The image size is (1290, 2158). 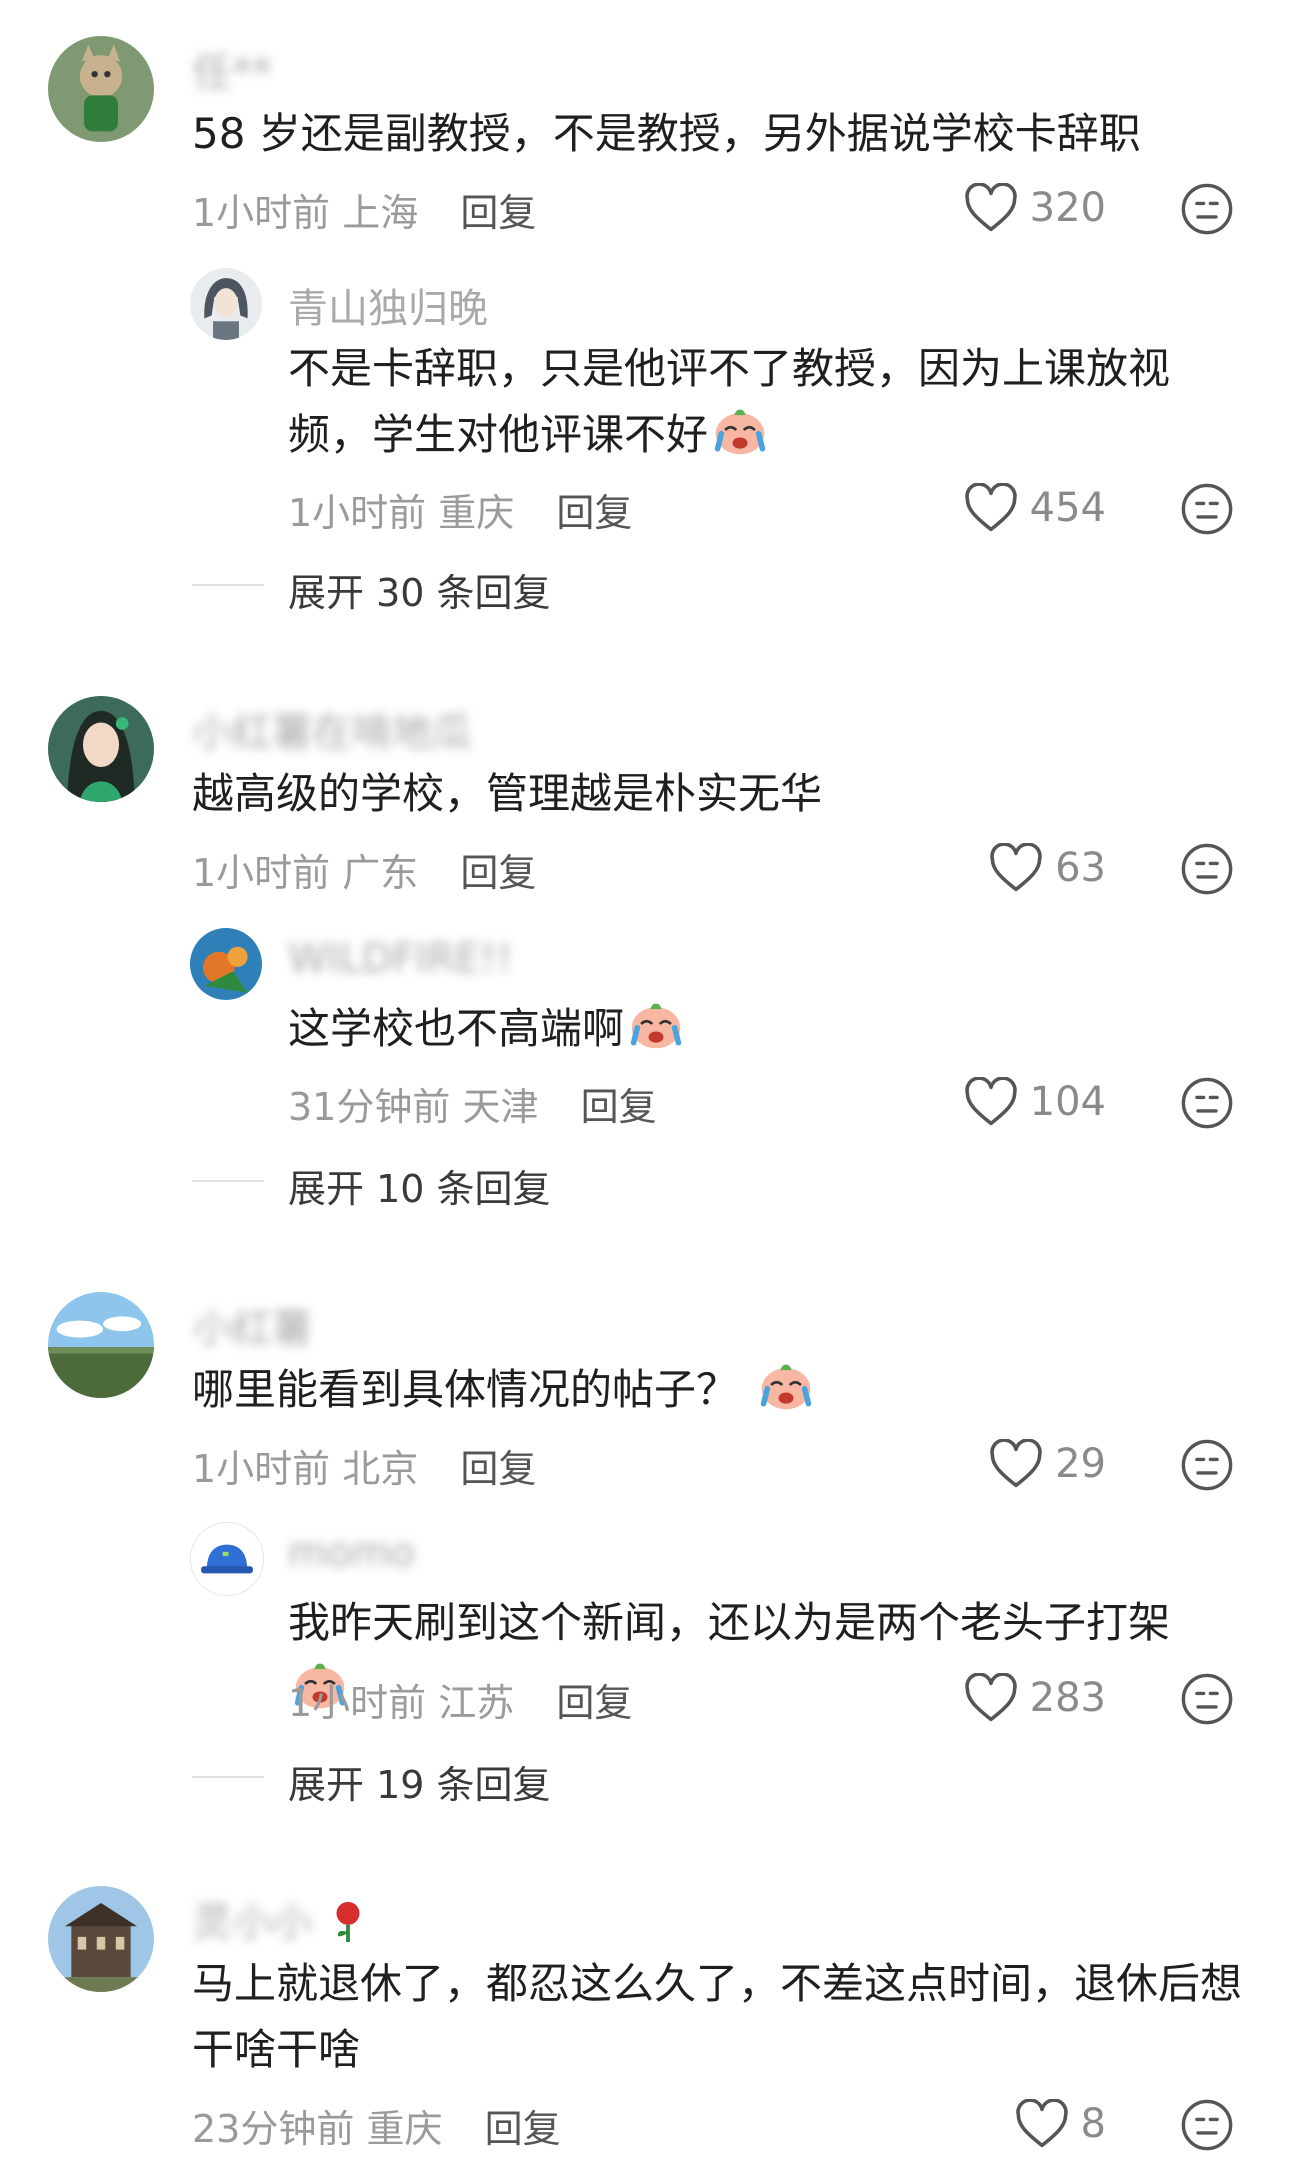 What do you see at coordinates (1080, 1464) in the screenshot?
I see `like-count: 29` at bounding box center [1080, 1464].